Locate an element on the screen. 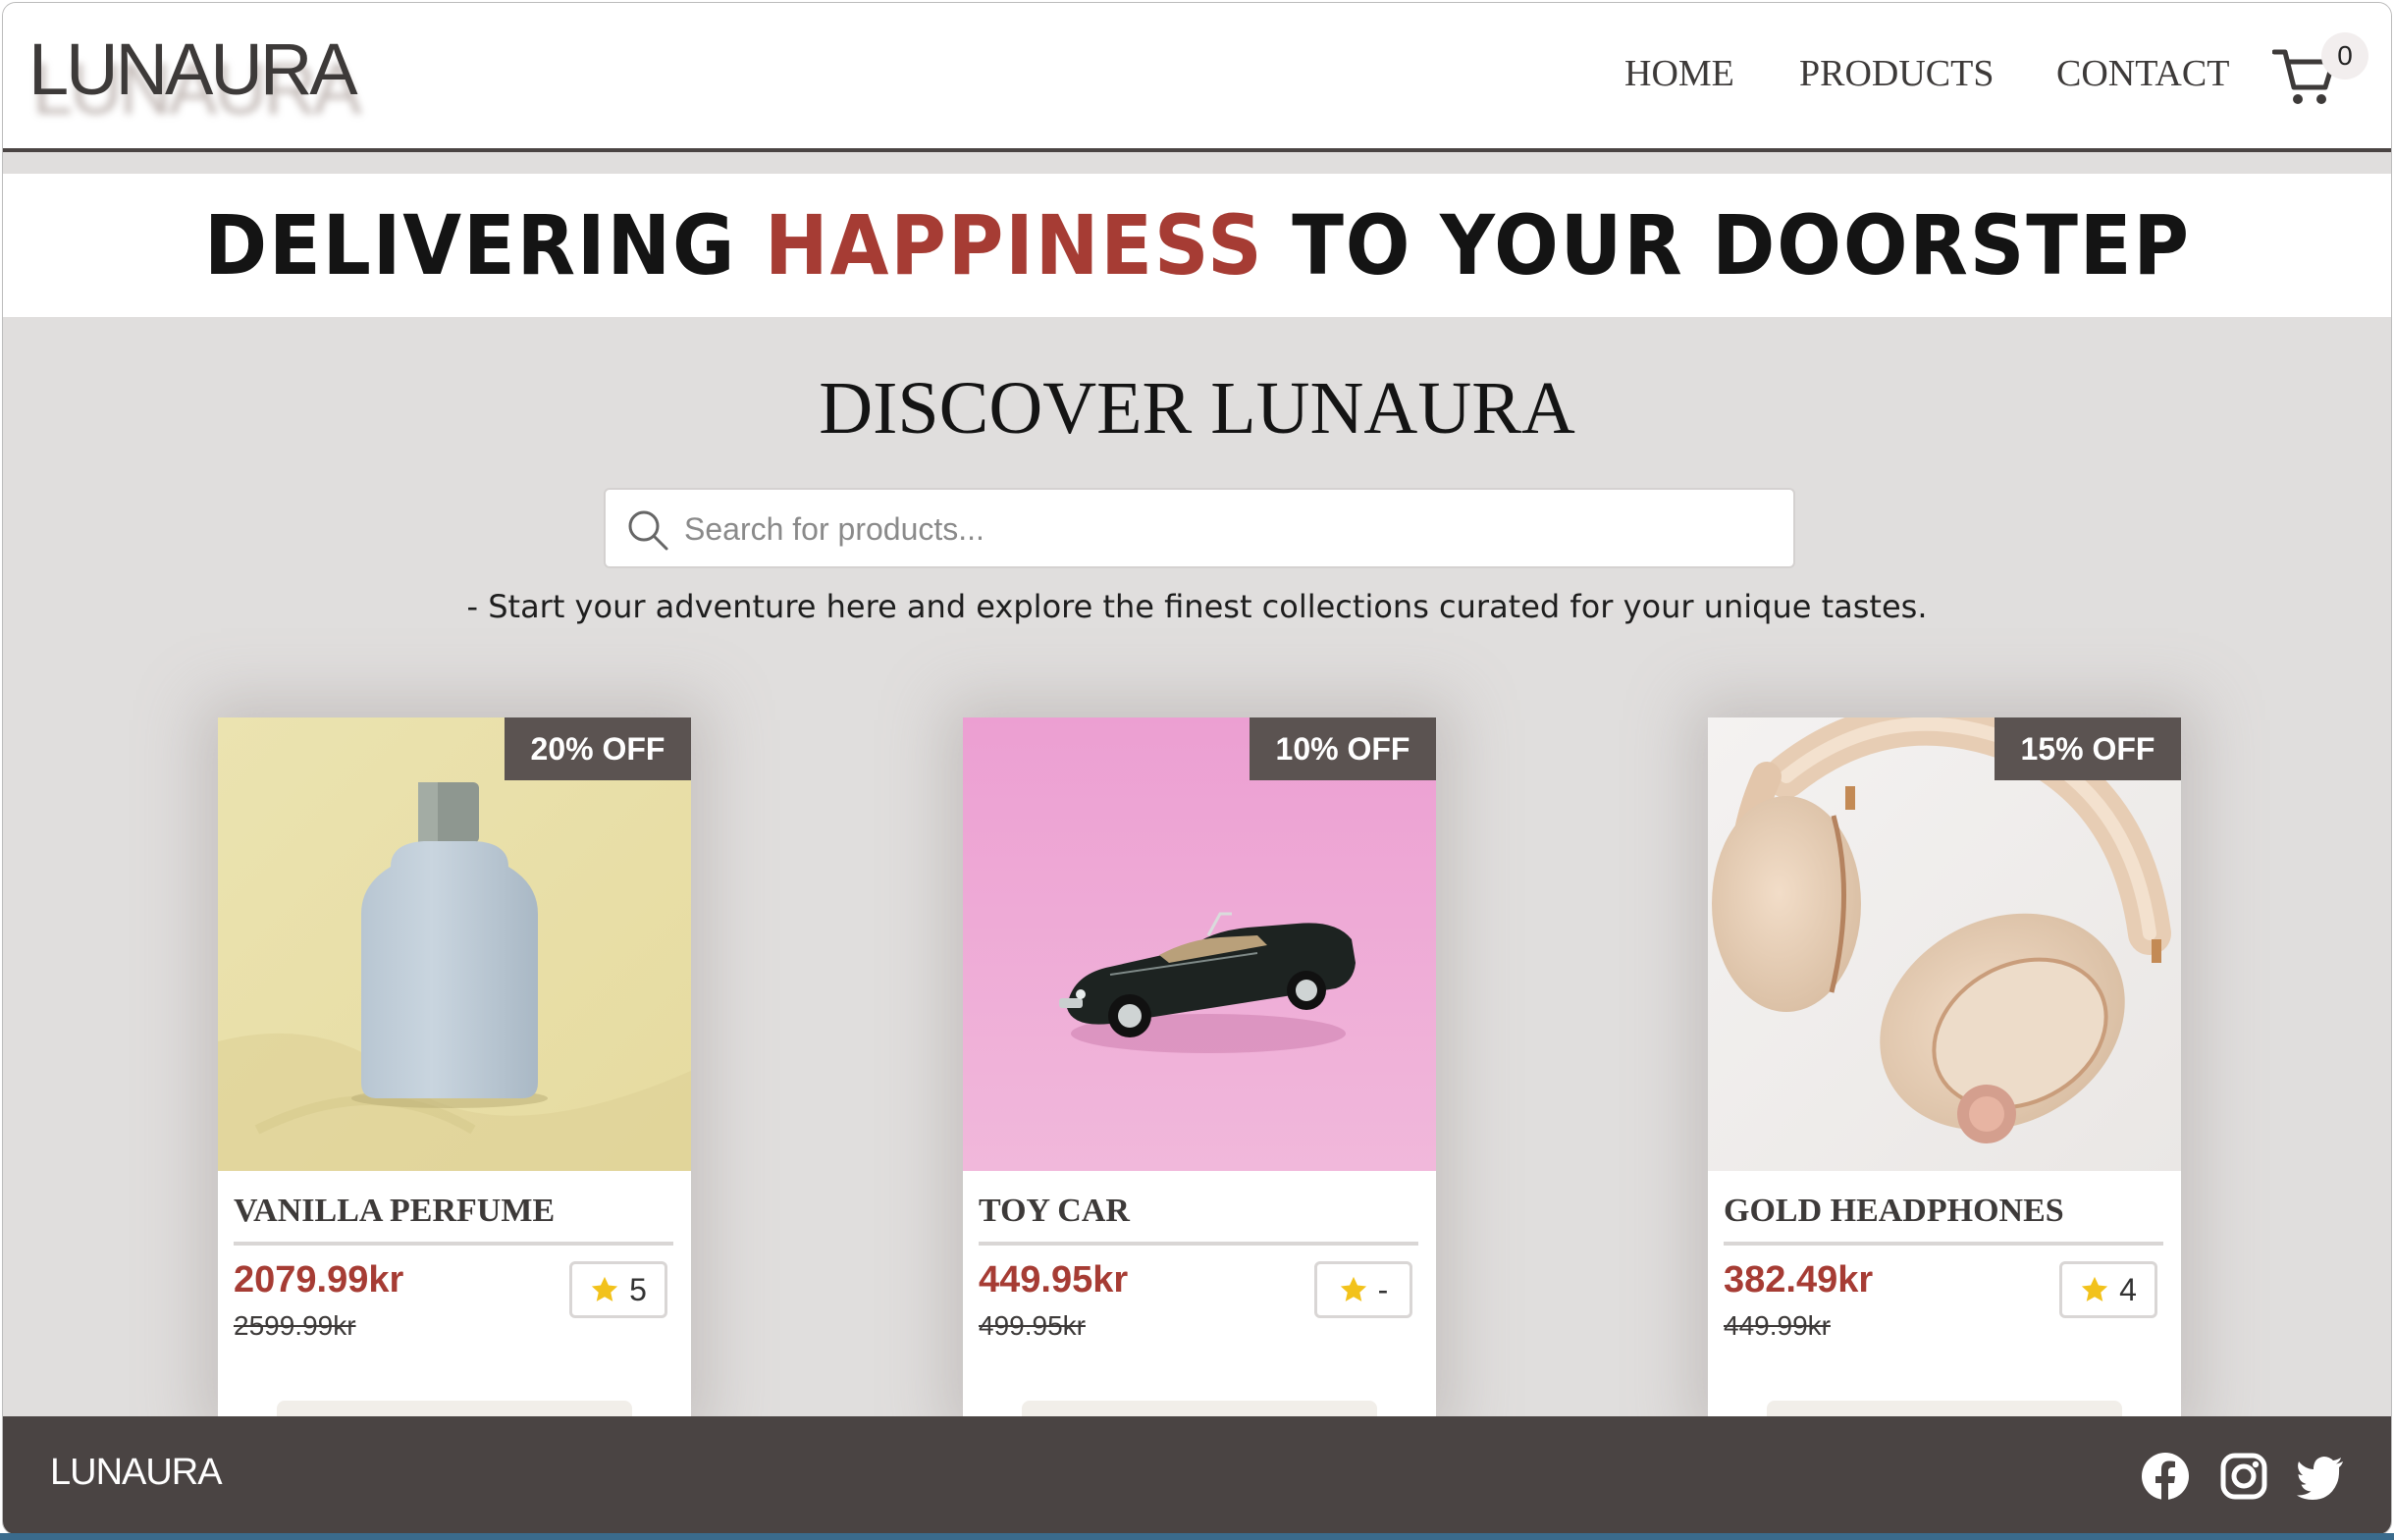 This screenshot has width=2394, height=1540. footer-logo: LUNAURA is located at coordinates (136, 1473).